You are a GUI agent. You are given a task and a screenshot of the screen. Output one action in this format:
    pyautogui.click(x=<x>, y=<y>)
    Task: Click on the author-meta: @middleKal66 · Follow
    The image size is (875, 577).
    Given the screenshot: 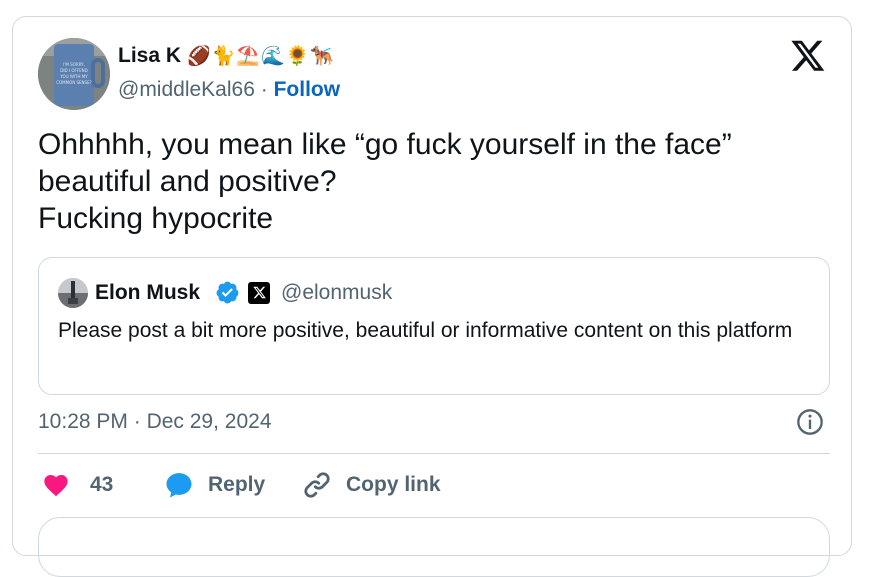 What is the action you would take?
    pyautogui.click(x=229, y=90)
    